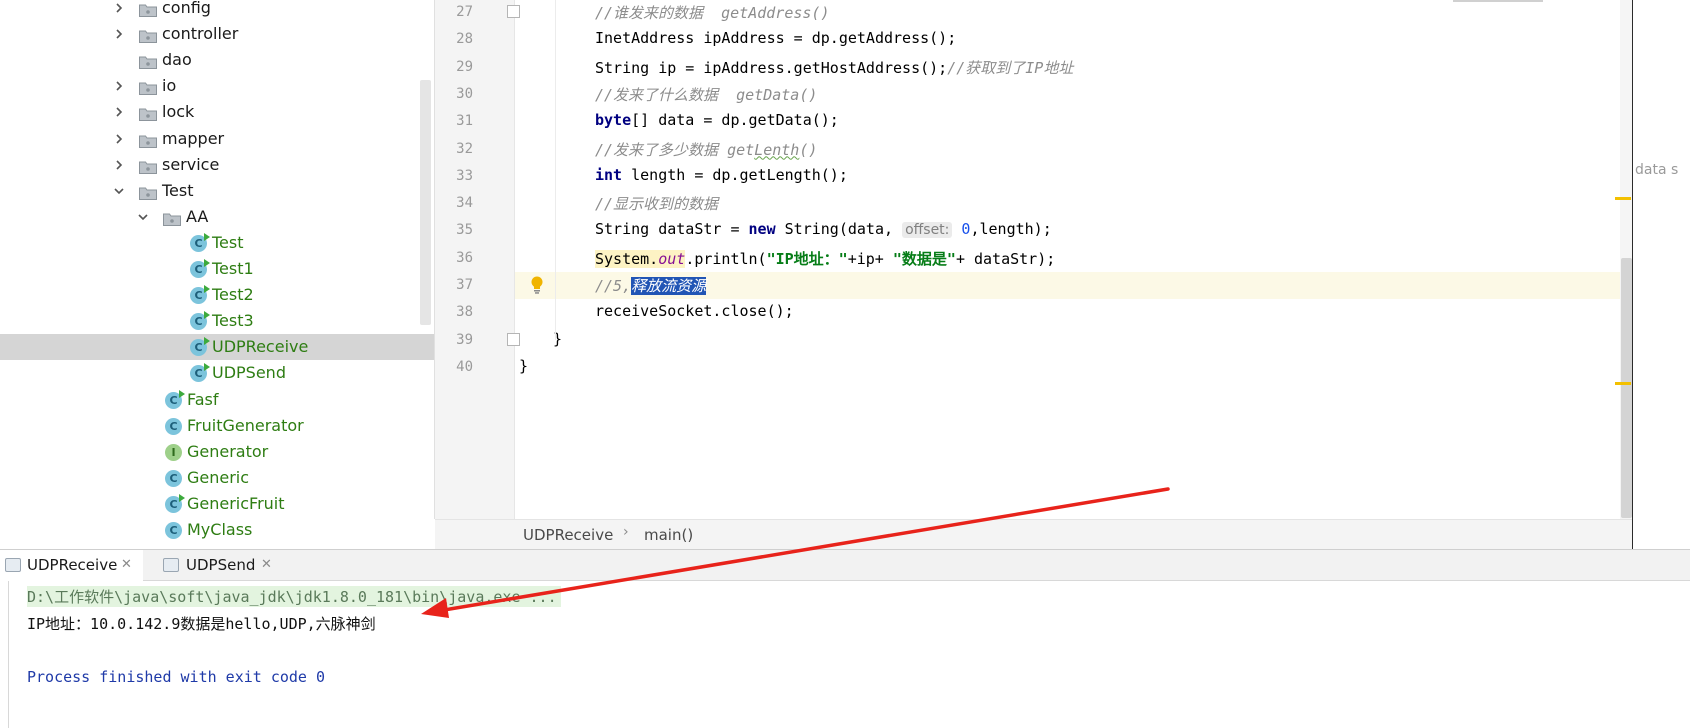 Image resolution: width=1690 pixels, height=728 pixels. What do you see at coordinates (217, 191) in the screenshot?
I see `tree-node-test: Test` at bounding box center [217, 191].